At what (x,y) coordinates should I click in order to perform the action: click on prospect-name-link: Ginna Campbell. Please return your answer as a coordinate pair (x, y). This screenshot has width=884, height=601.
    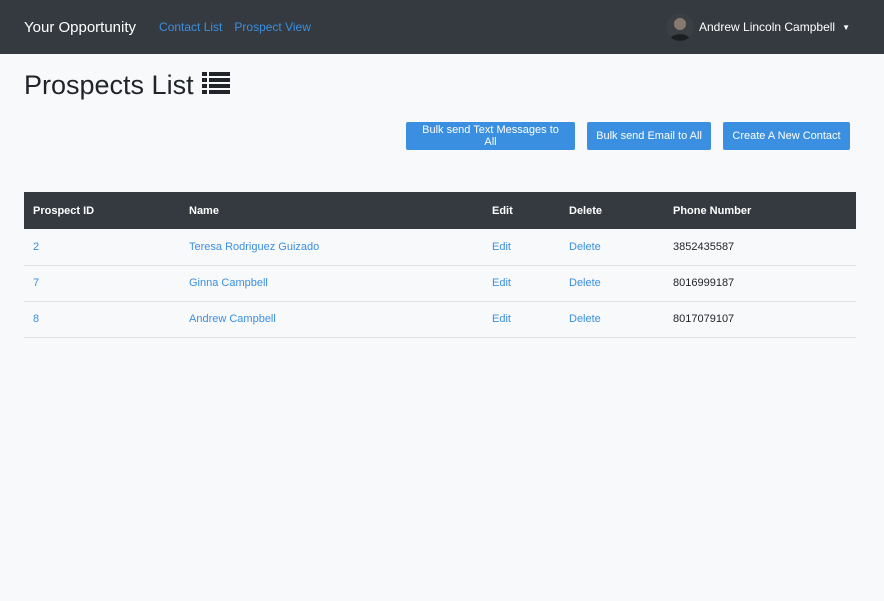
    Looking at the image, I should click on (331, 283).